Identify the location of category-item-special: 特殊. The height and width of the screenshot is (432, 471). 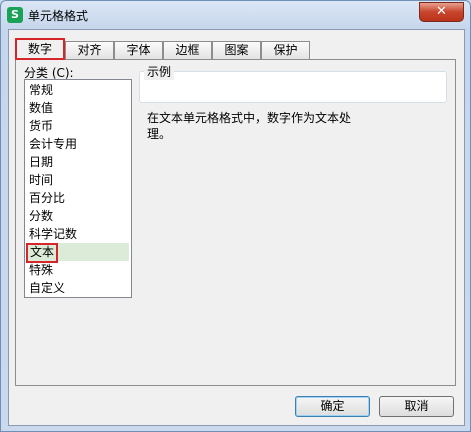
(78, 270).